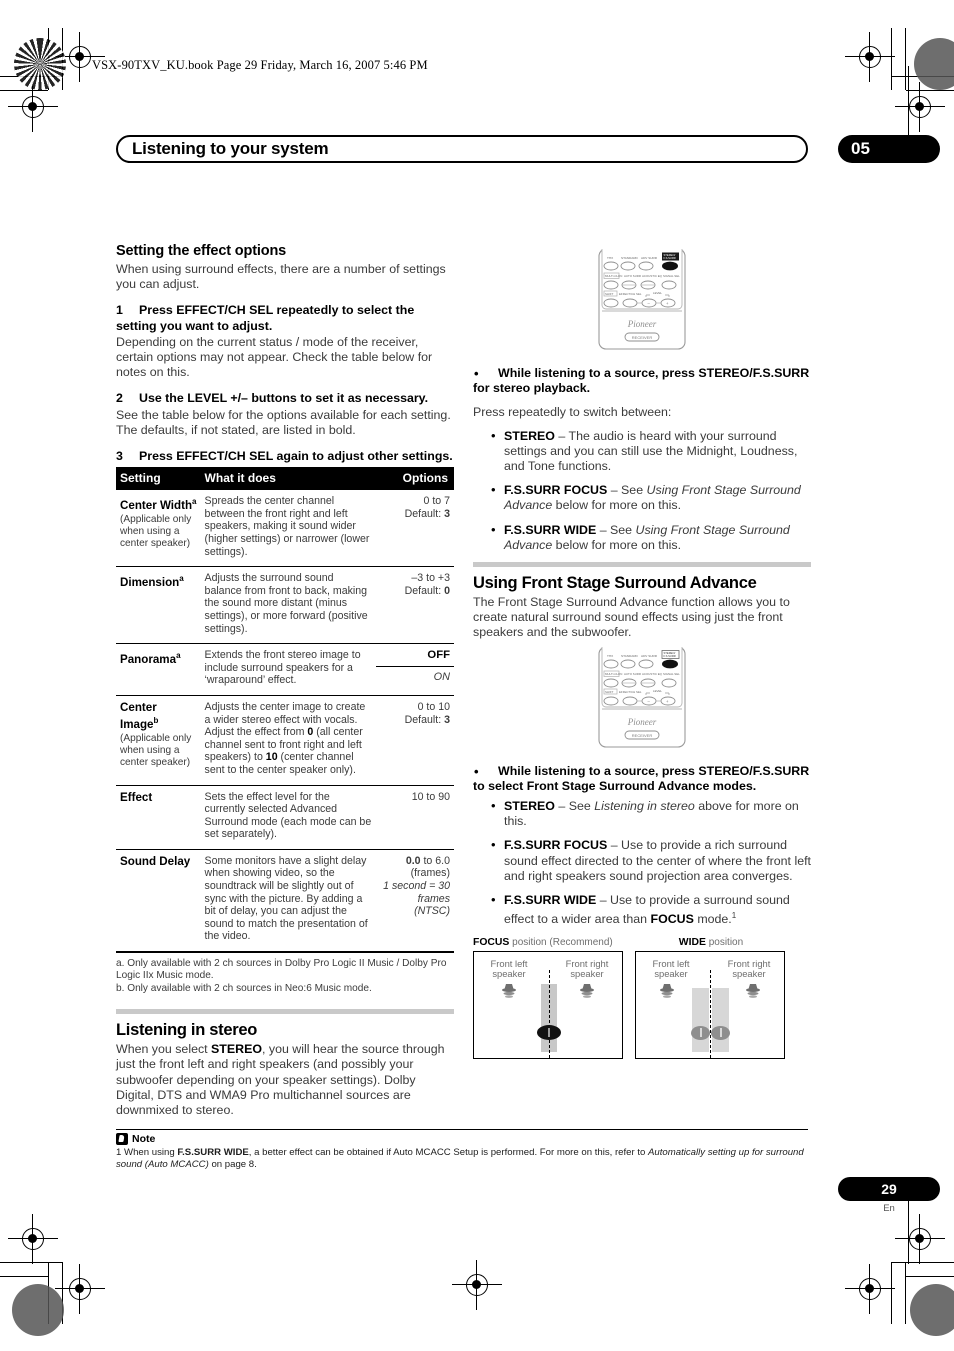  Describe the element at coordinates (529, 435) in the screenshot. I see `term-stereo: STEREO` at that location.